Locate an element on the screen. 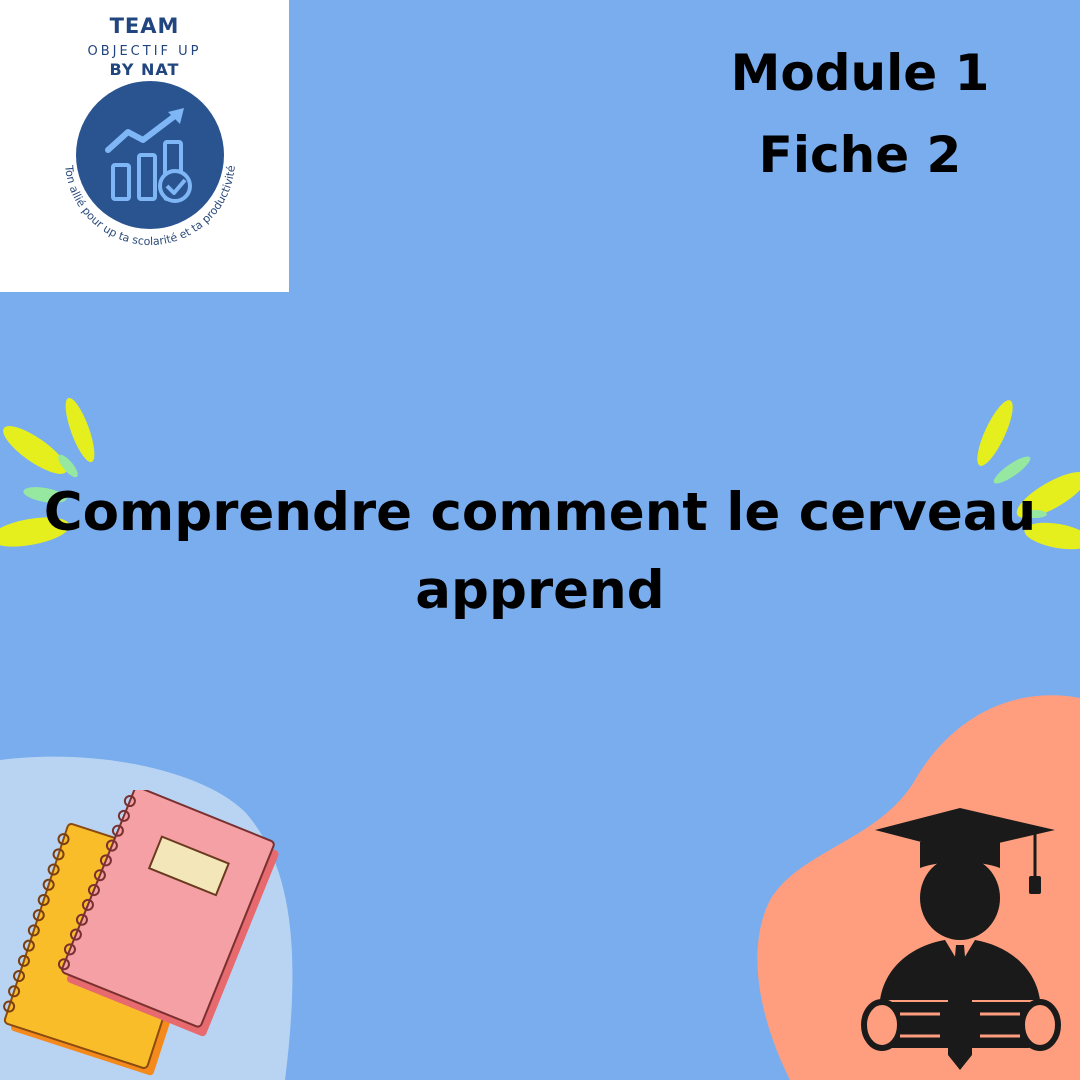 This screenshot has height=1080, width=1080. notebooks-illustration is located at coordinates (141, 933).